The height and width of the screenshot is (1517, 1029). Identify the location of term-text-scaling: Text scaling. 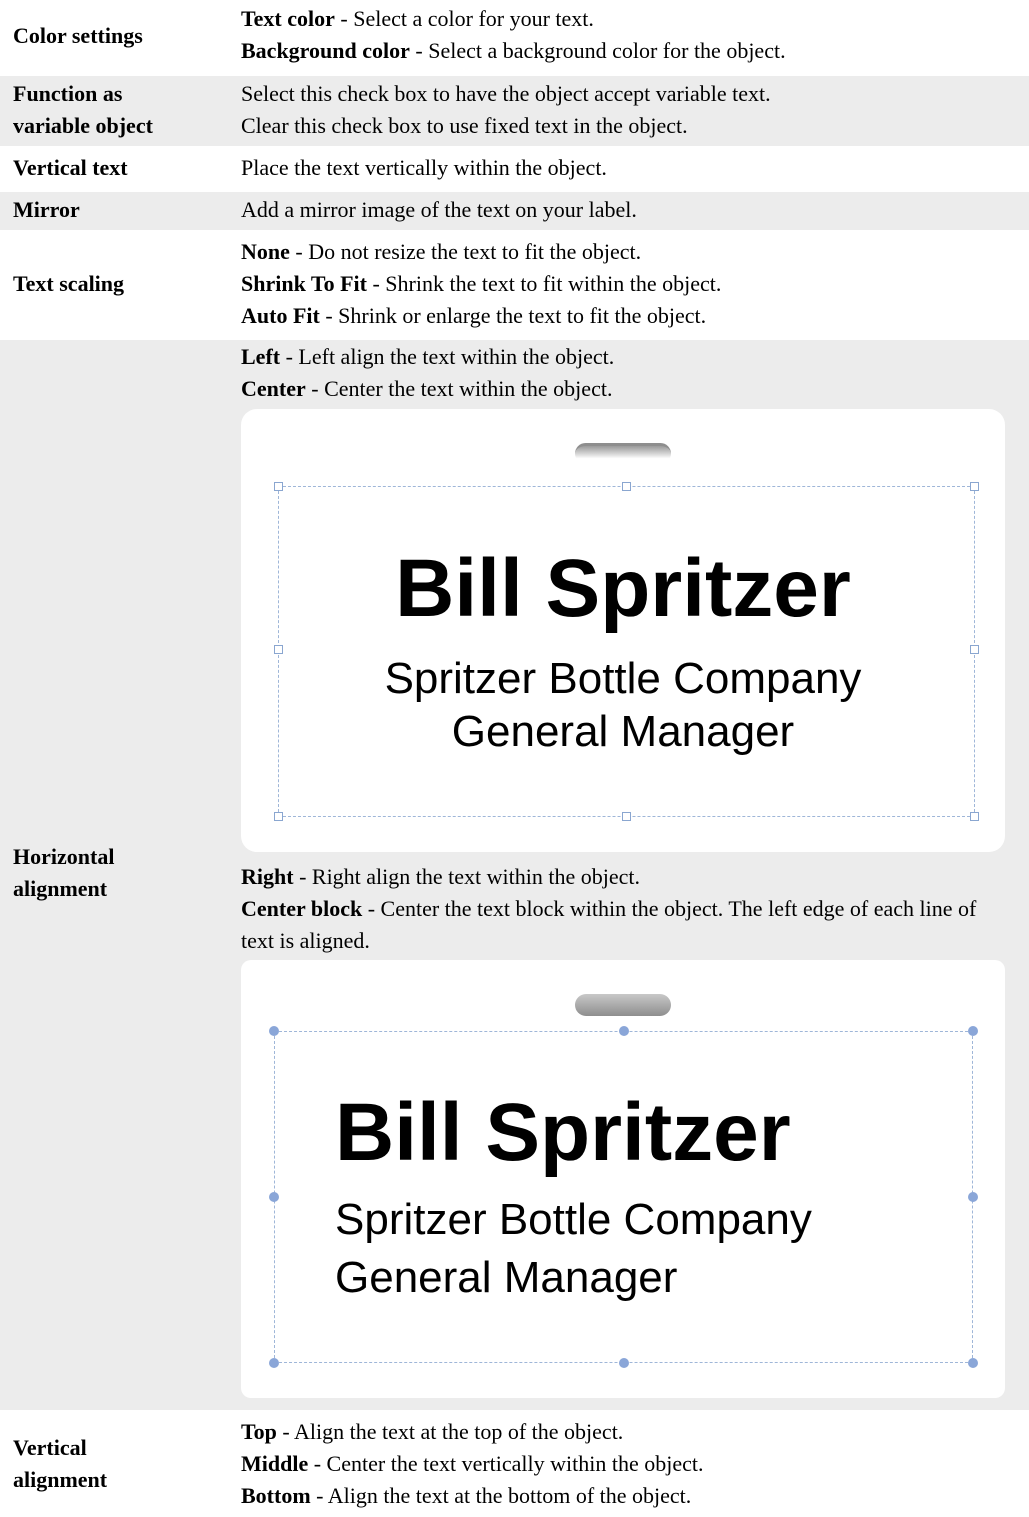
(69, 283).